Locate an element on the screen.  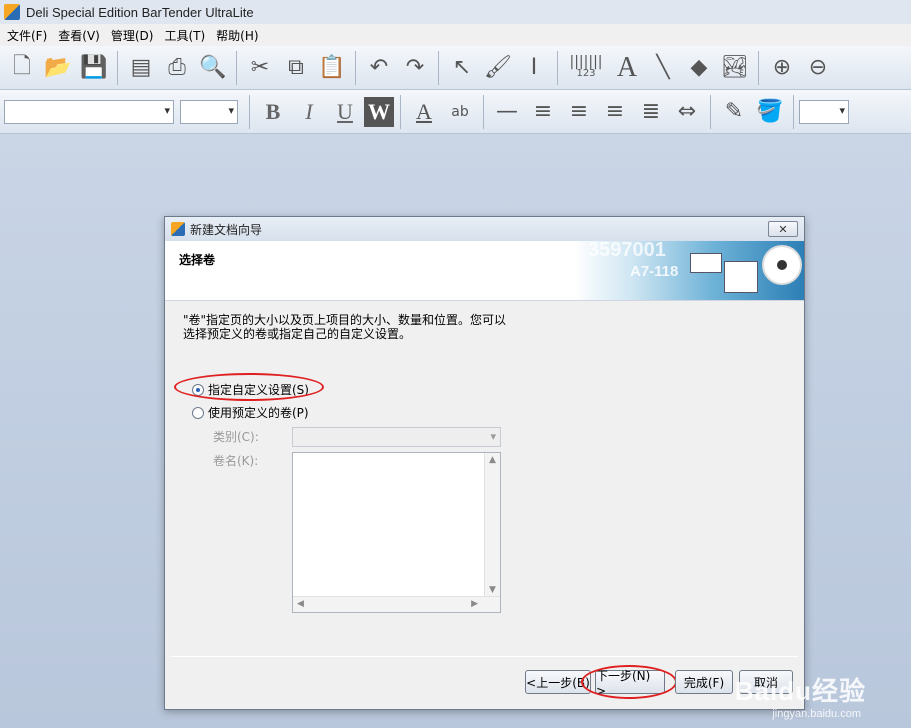
close-button: ✕ is located at coordinates (783, 229).